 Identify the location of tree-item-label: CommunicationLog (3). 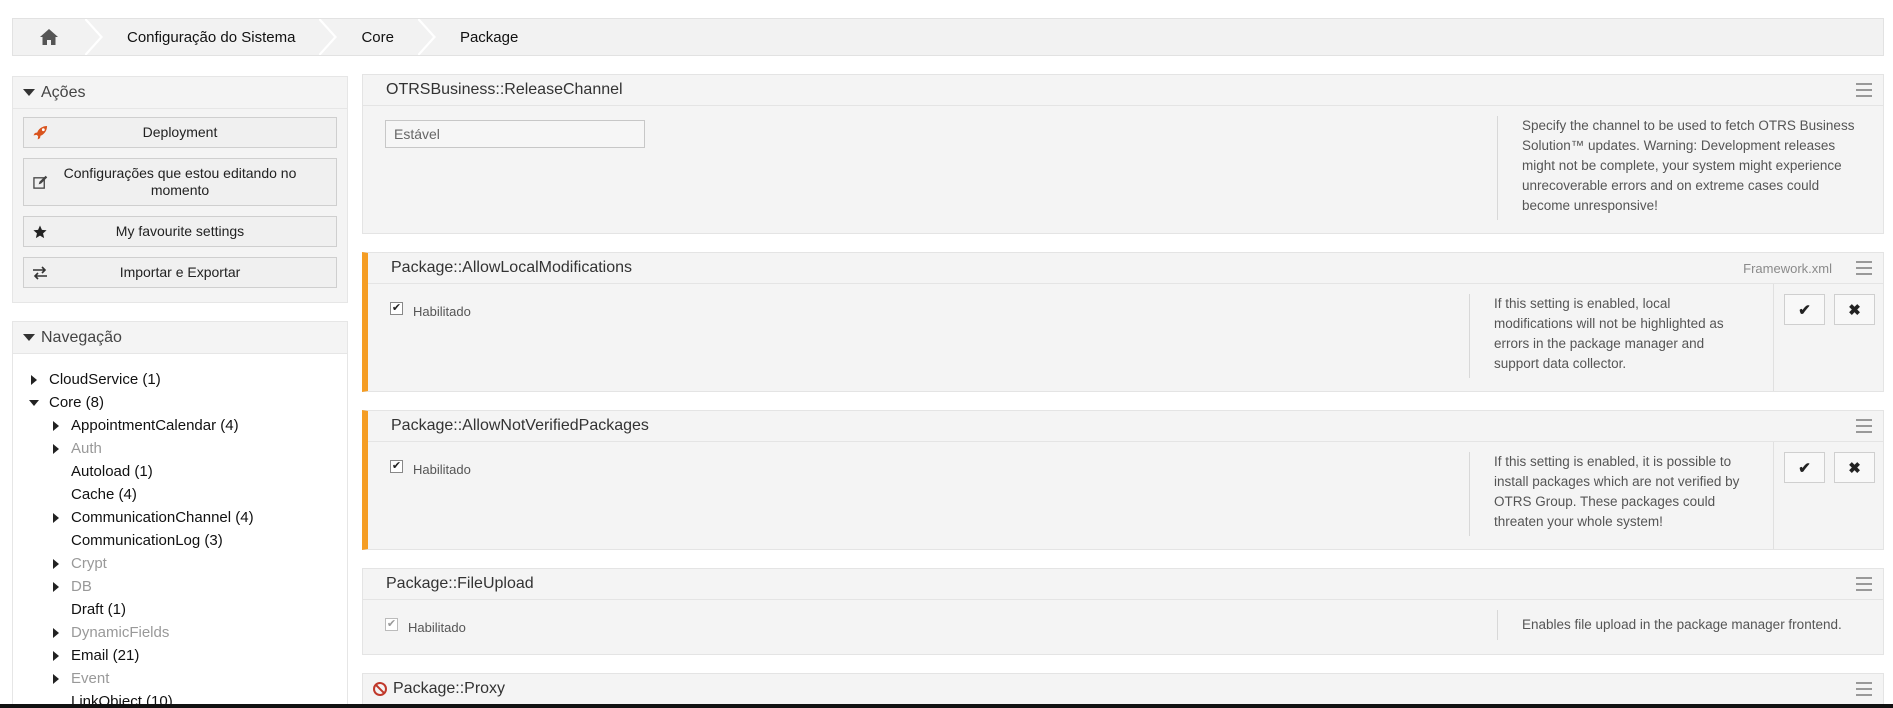
(147, 540).